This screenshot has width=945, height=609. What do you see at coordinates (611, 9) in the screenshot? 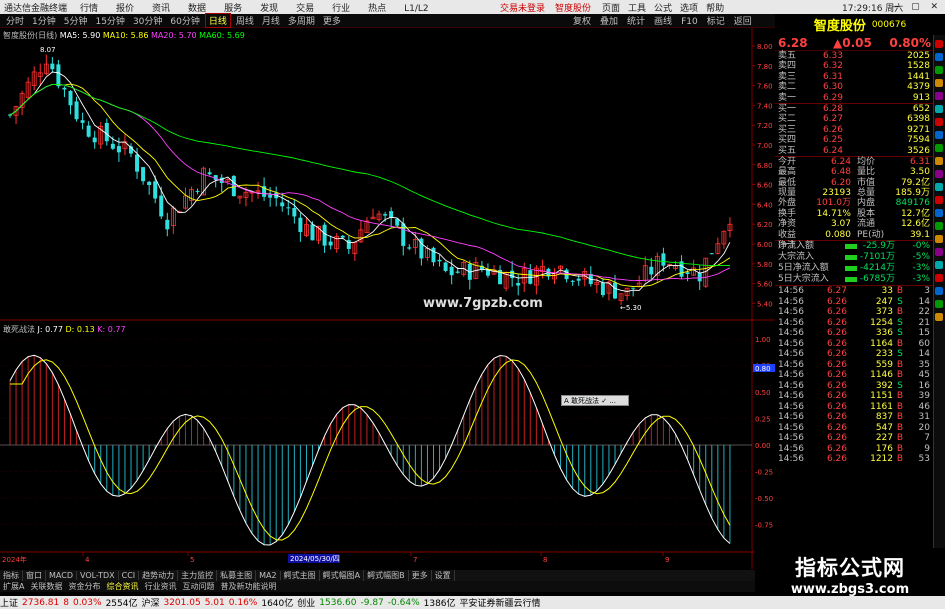
I see `right-menu-item: 页面` at bounding box center [611, 9].